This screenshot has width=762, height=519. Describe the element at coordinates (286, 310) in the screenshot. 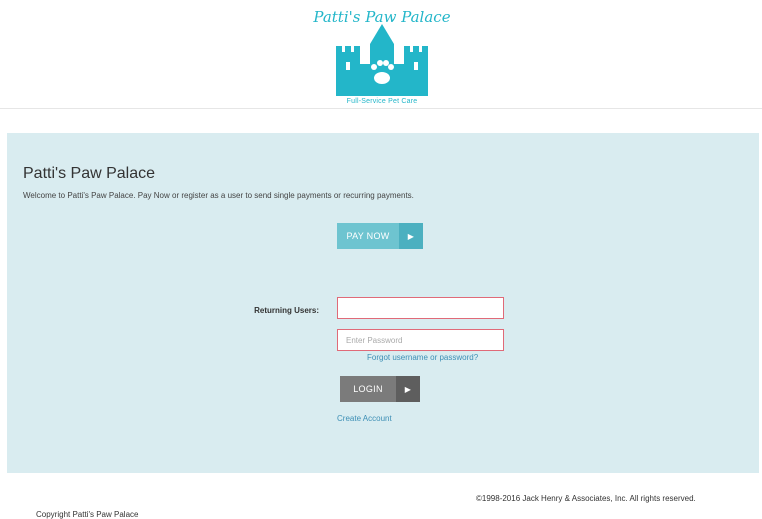

I see `returning-users-label: Returning Users:` at that location.